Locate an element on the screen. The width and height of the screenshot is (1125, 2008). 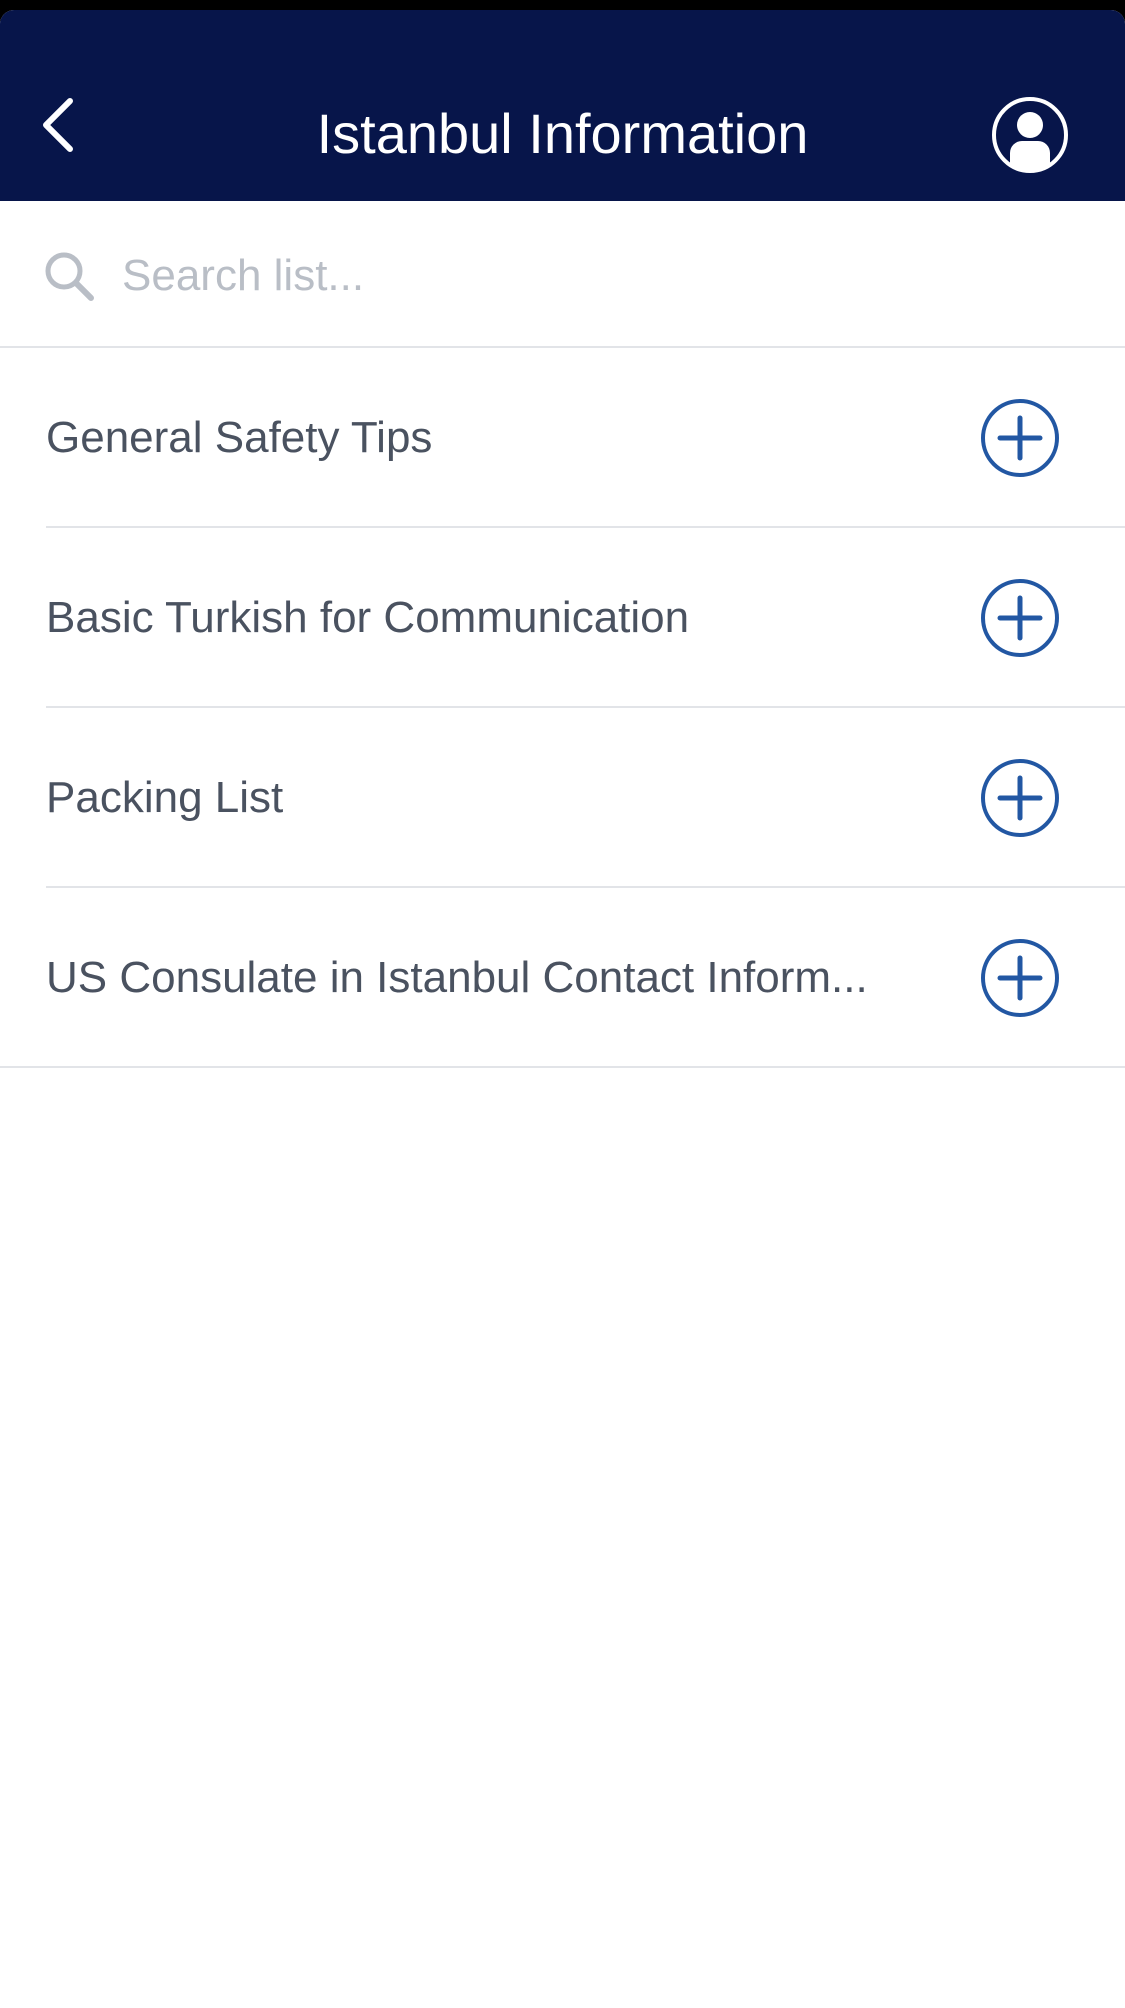
search-icon is located at coordinates (69, 276).